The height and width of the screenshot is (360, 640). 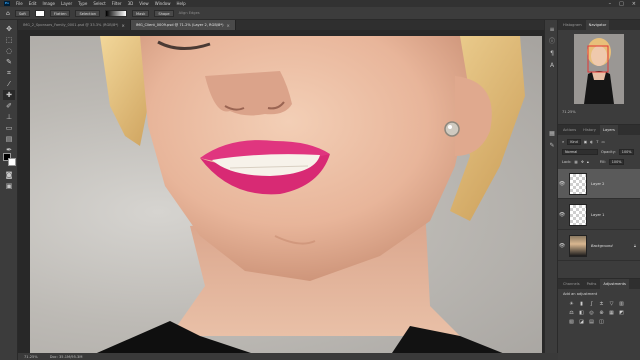 What do you see at coordinates (9, 117) in the screenshot?
I see `clone-stamp-tool-icon: ⊥` at bounding box center [9, 117].